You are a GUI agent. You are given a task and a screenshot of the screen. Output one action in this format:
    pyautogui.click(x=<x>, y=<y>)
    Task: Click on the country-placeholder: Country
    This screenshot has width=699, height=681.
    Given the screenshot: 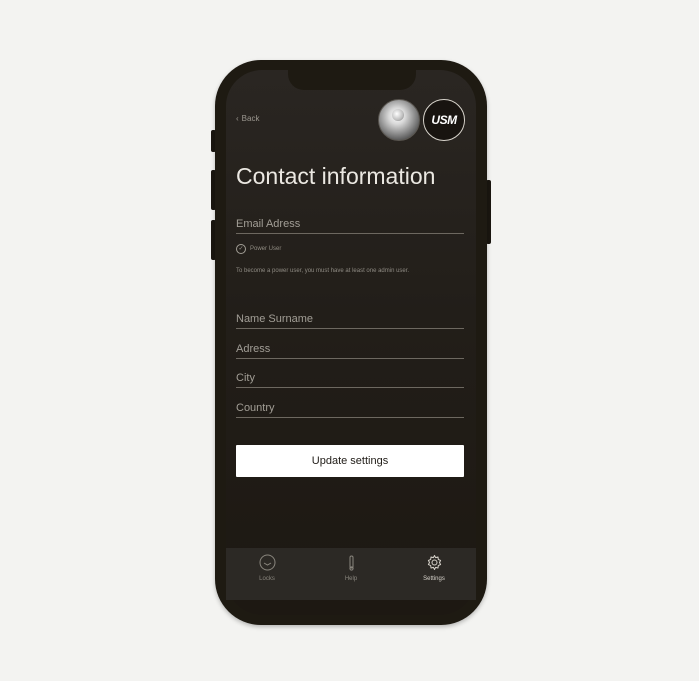 What is the action you would take?
    pyautogui.click(x=255, y=408)
    